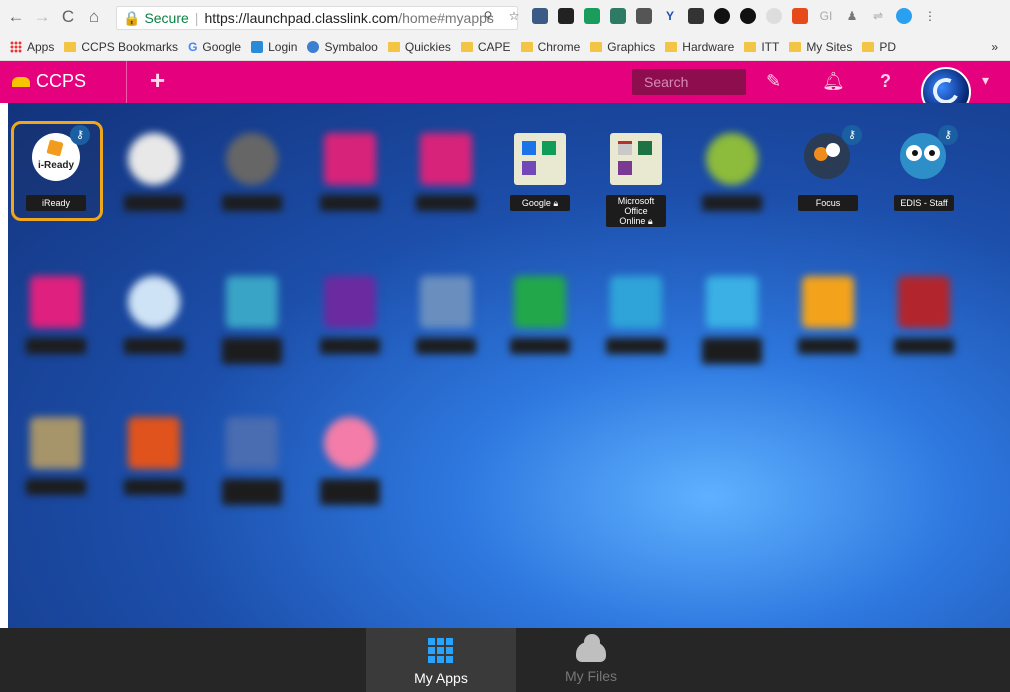 The image size is (1010, 692). I want to click on extension-icon: ⇌, so click(878, 16).